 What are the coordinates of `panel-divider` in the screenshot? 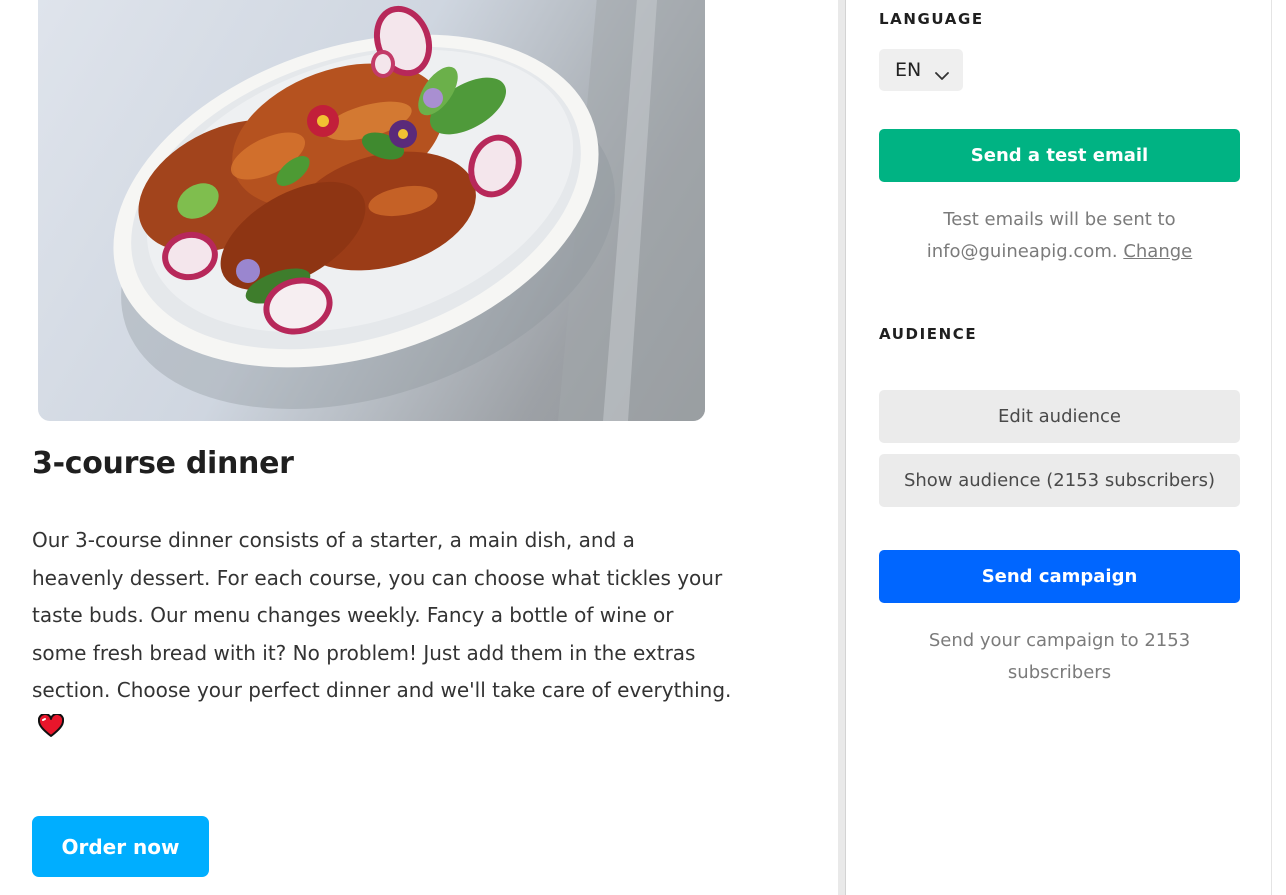 It's located at (841, 447).